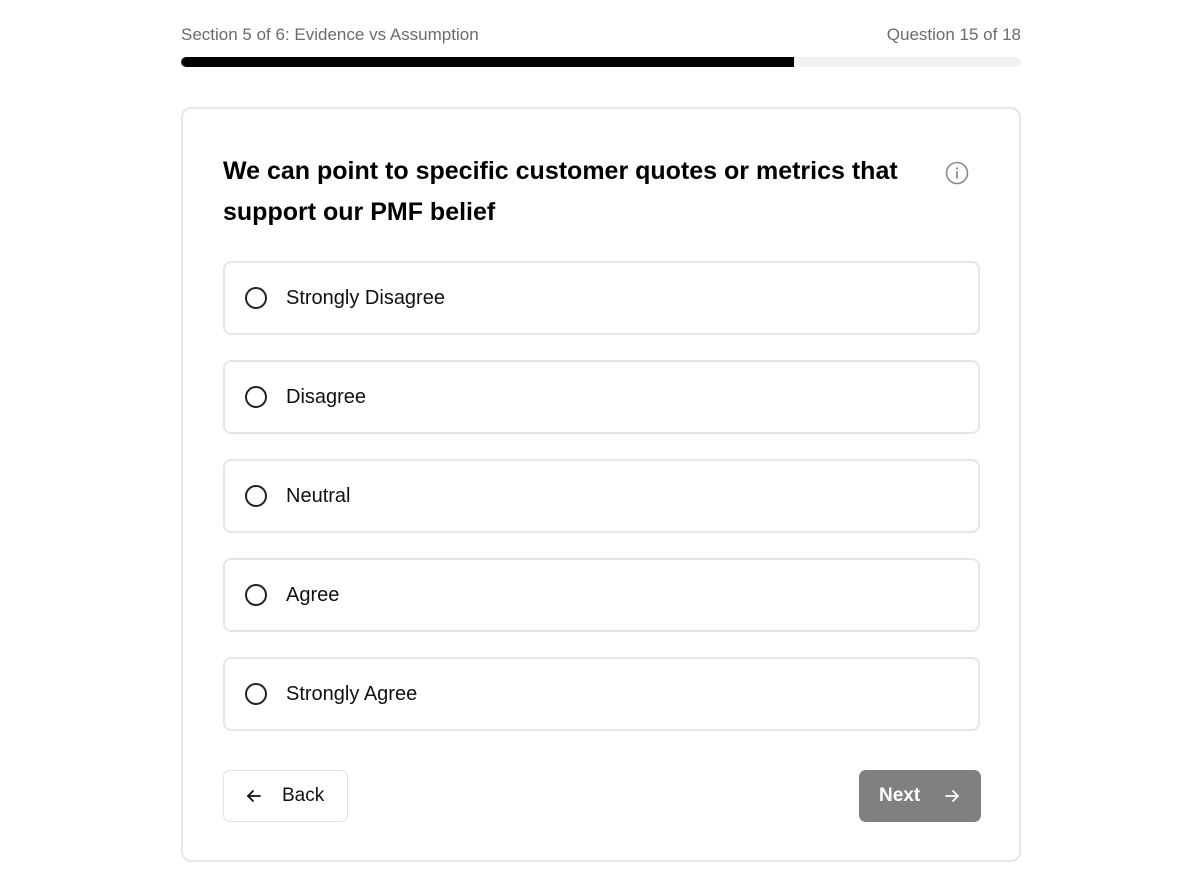 This screenshot has height=892, width=1195. I want to click on option-strongly-disagree: Strongly Disagree, so click(601, 298).